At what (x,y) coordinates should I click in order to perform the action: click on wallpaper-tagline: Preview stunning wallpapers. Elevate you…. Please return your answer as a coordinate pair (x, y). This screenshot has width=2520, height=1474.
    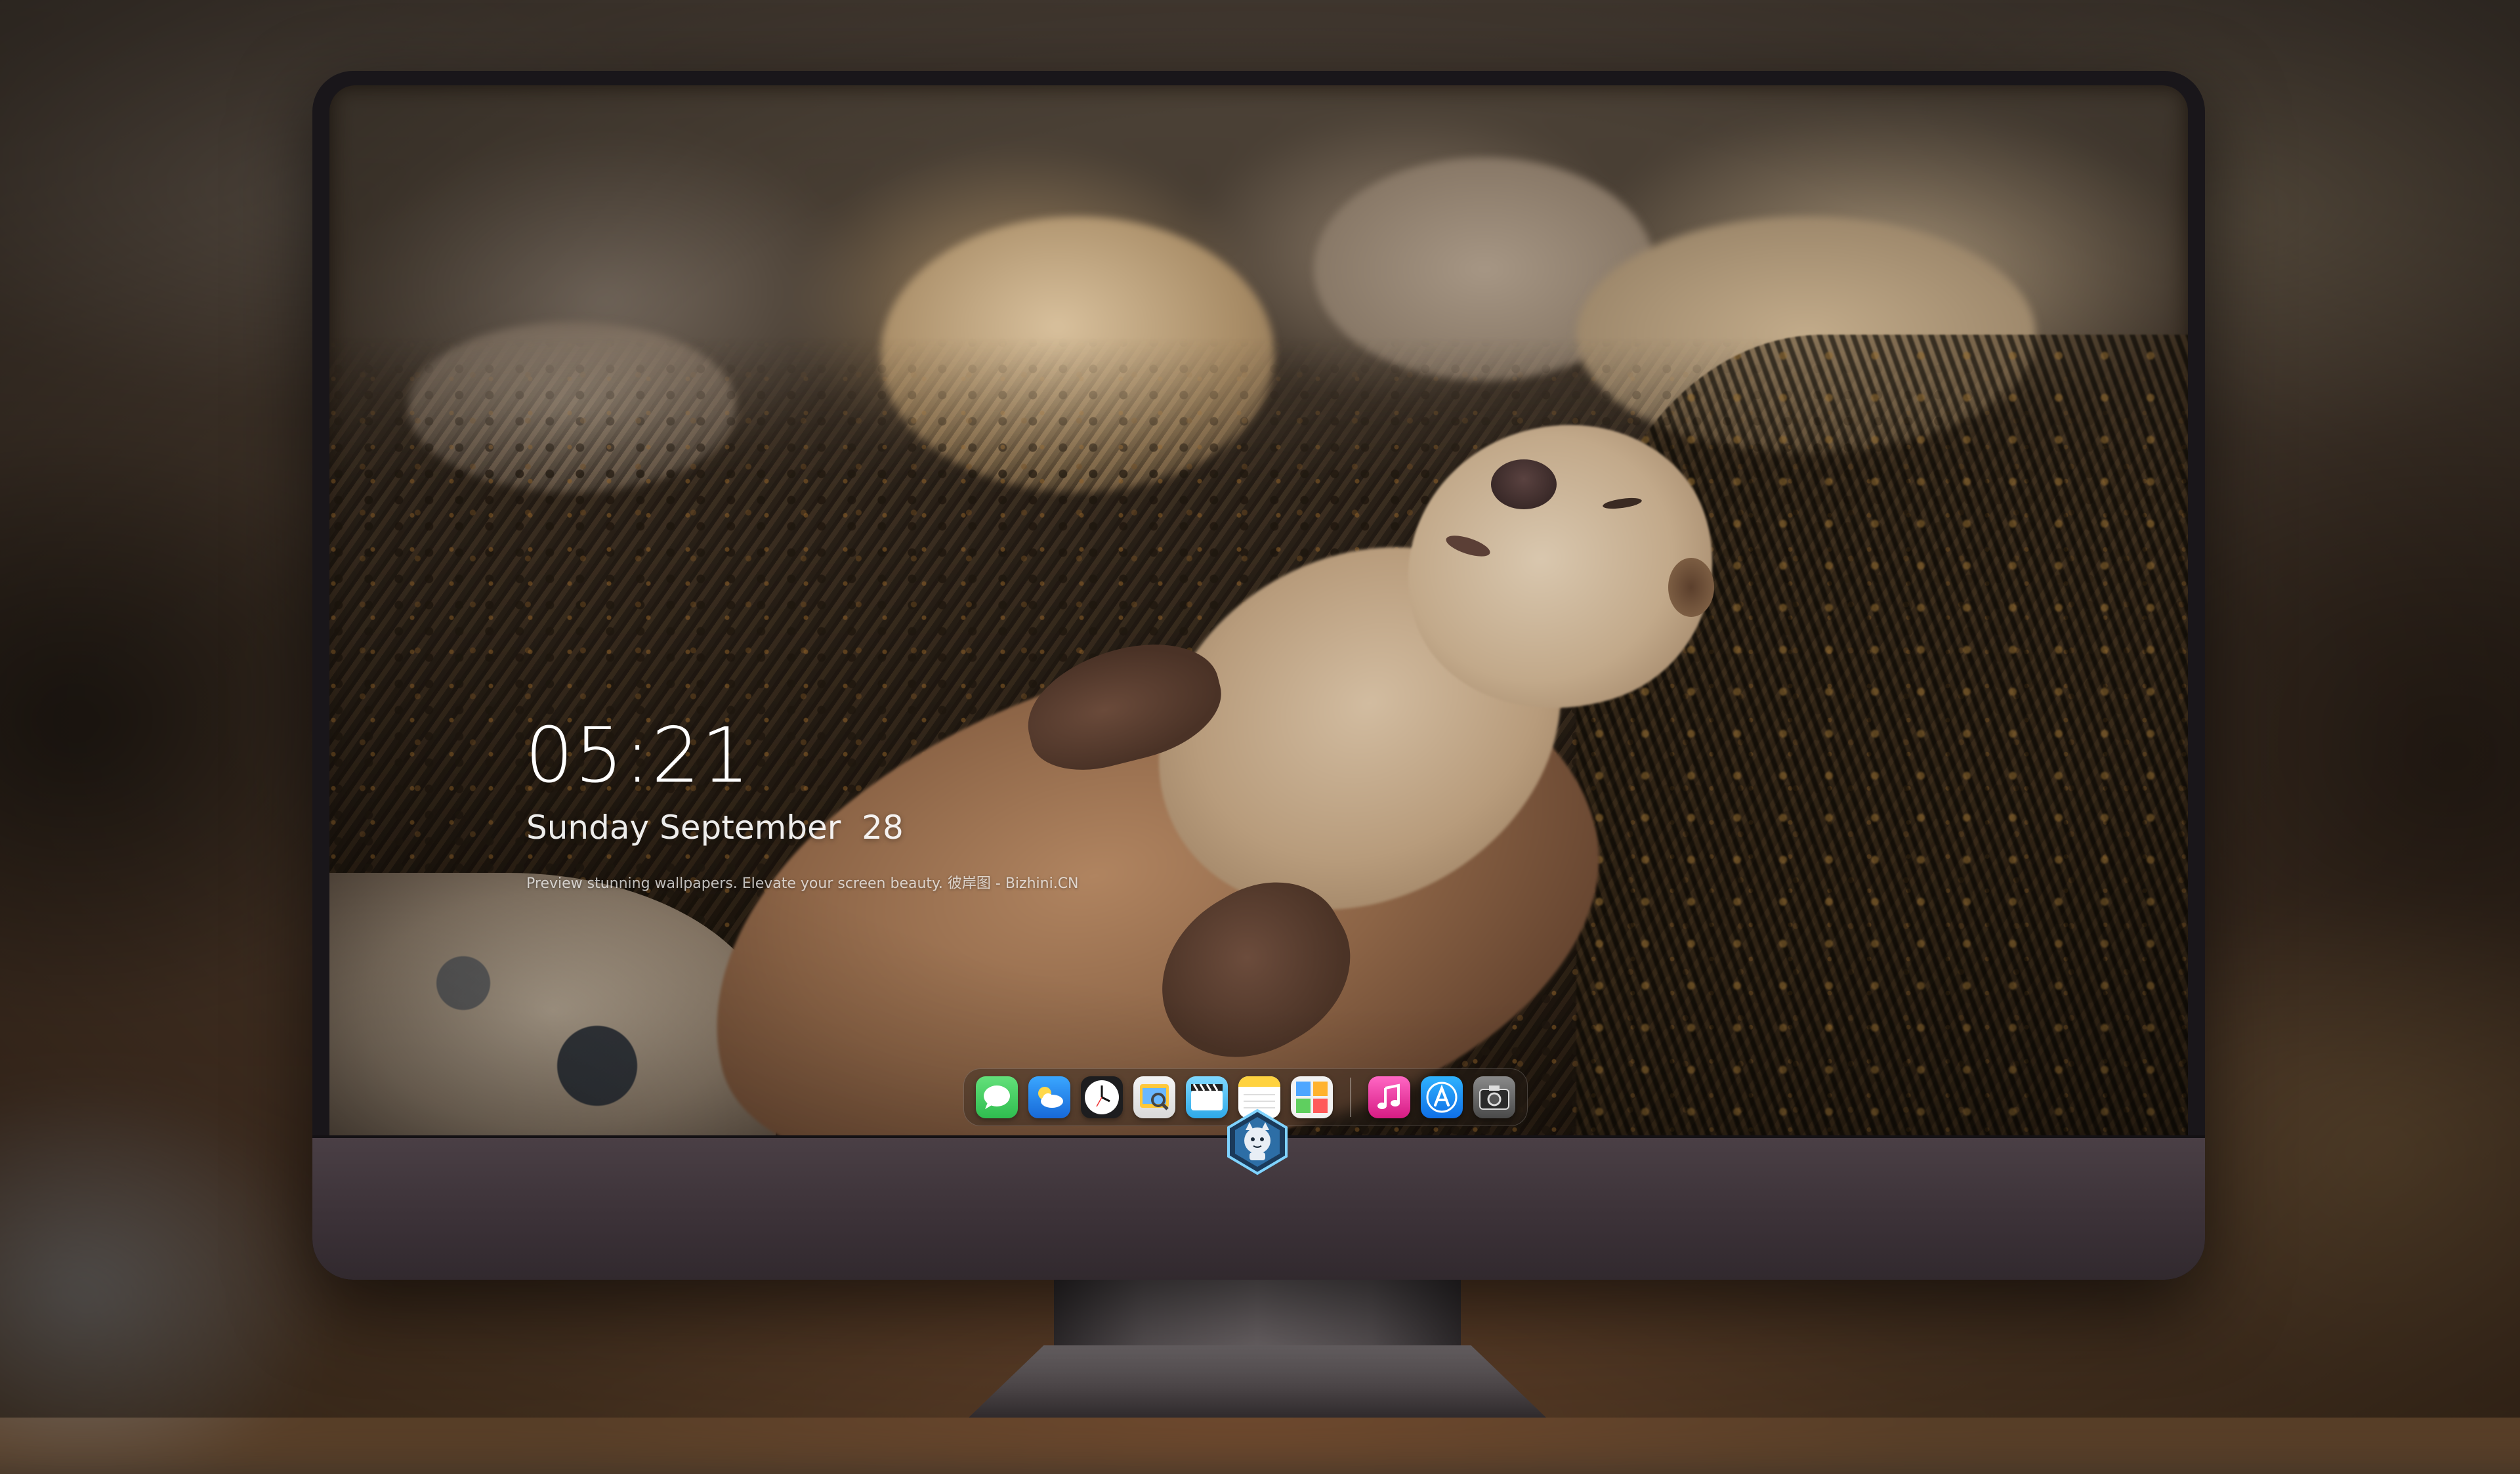
    Looking at the image, I should click on (802, 883).